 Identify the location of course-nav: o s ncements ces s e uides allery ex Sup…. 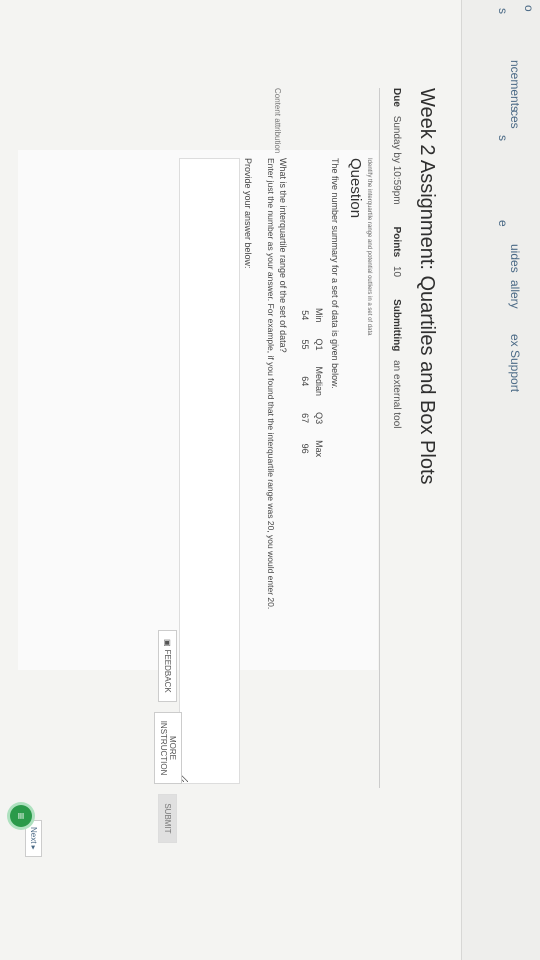
(500, 480).